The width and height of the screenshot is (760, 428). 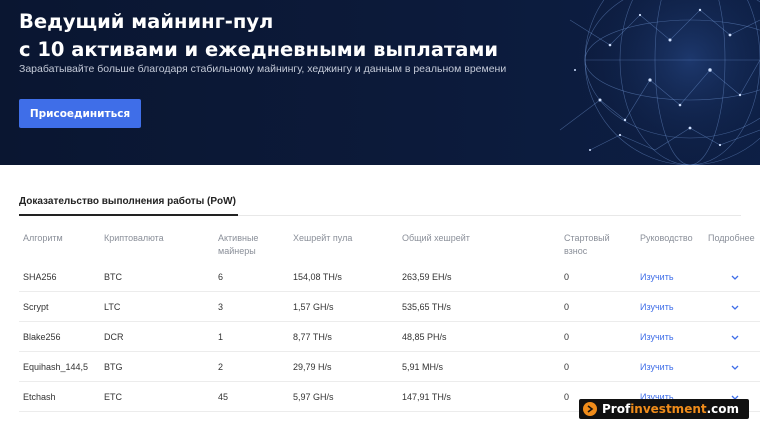 I want to click on cell-algorithm: Blake256, so click(x=42, y=337).